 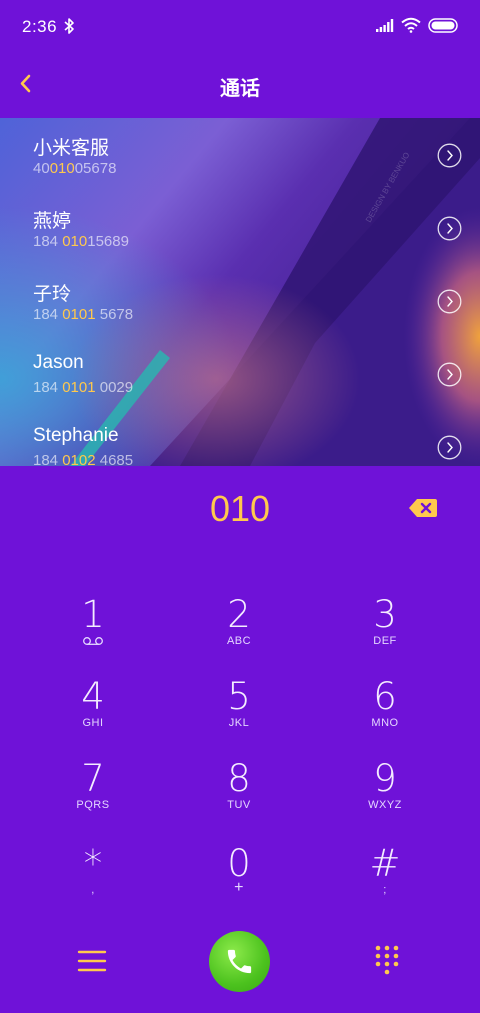 I want to click on key-star: * ,, so click(x=93, y=881).